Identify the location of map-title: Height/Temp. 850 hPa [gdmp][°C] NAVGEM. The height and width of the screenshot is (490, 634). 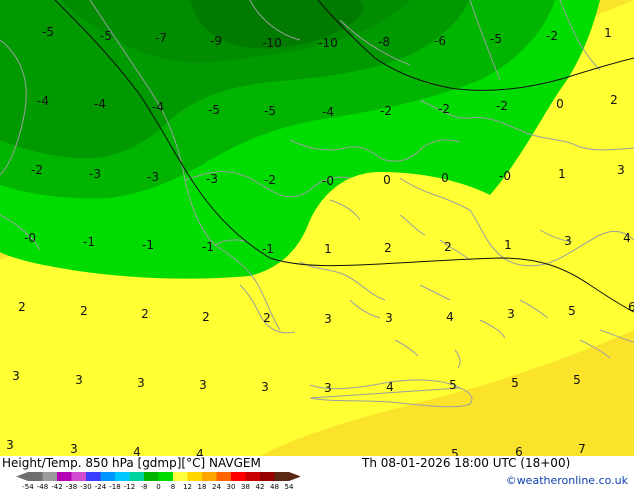
(131, 463).